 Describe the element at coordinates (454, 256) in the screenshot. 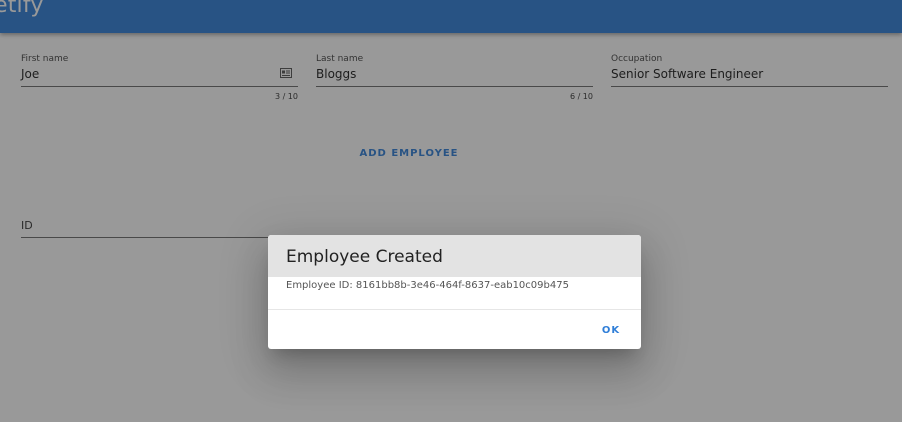

I see `dialog-header: Employee Created` at that location.